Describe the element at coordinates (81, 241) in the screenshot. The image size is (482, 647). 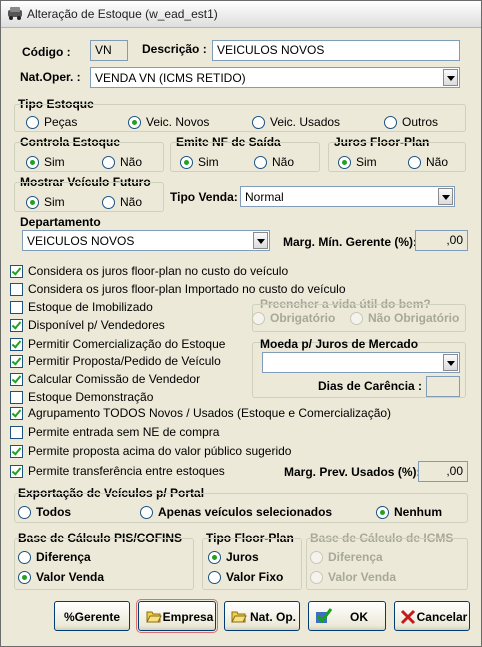
I see `departamento-value: VEICULOS NOVOS` at that location.